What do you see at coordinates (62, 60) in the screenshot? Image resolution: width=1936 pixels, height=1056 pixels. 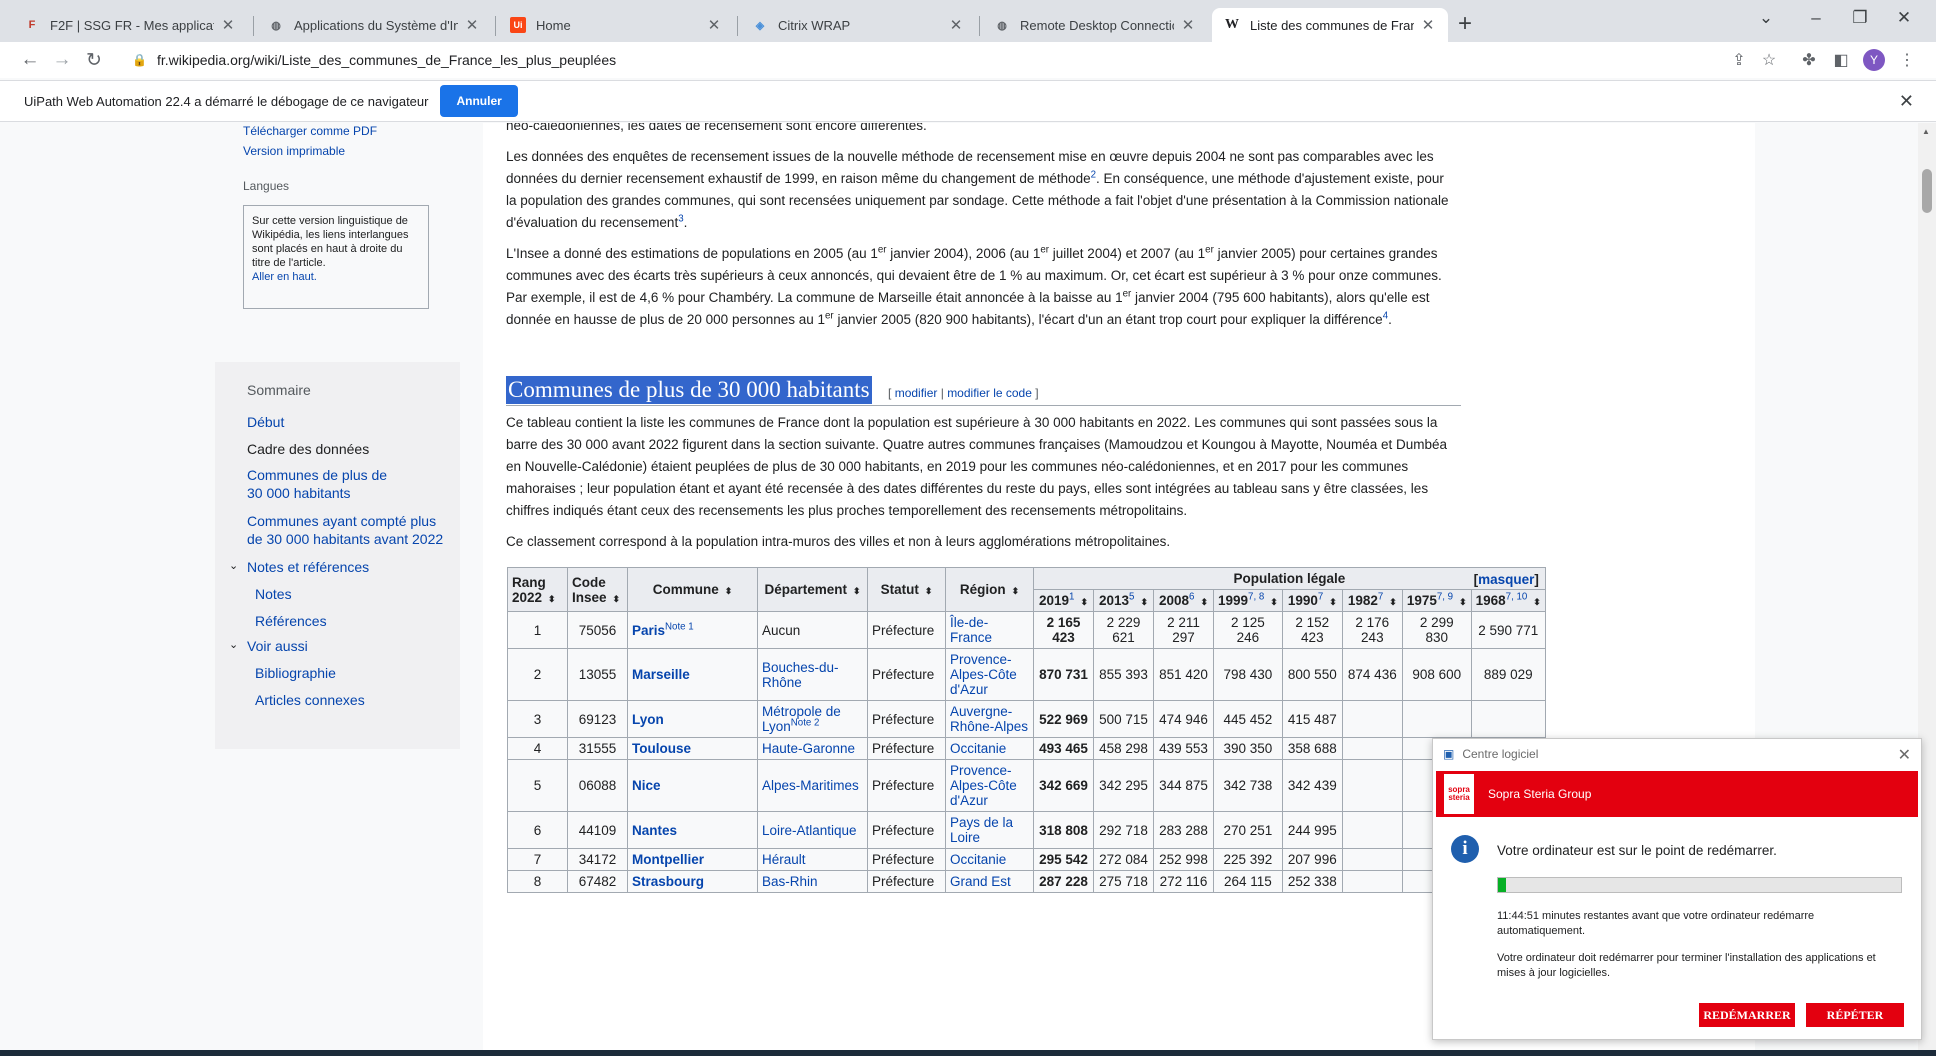 I see `forward-icon: →` at bounding box center [62, 60].